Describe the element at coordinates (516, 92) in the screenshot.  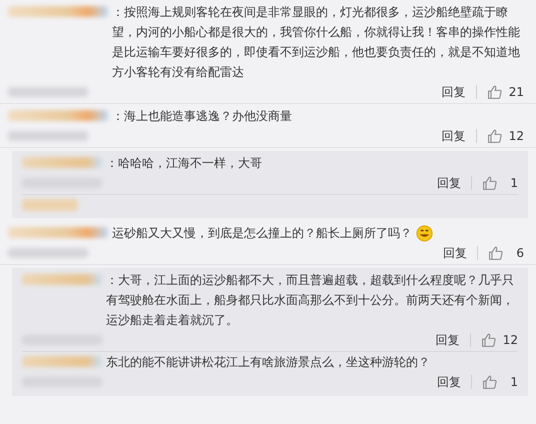
I see `like-count: 21` at that location.